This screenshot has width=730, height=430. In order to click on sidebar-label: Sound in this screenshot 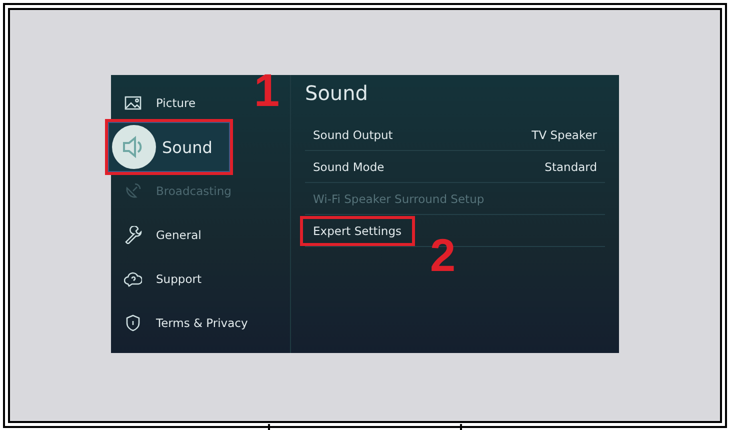, I will do `click(187, 147)`.